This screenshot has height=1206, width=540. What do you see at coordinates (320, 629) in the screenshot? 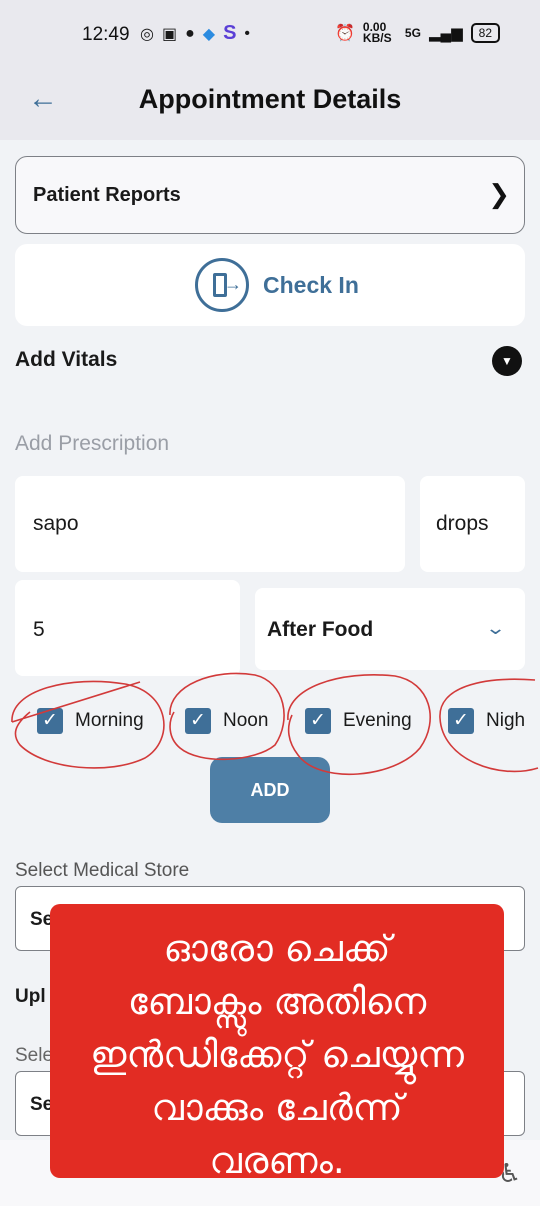
I see `food-timing-value: After Food` at bounding box center [320, 629].